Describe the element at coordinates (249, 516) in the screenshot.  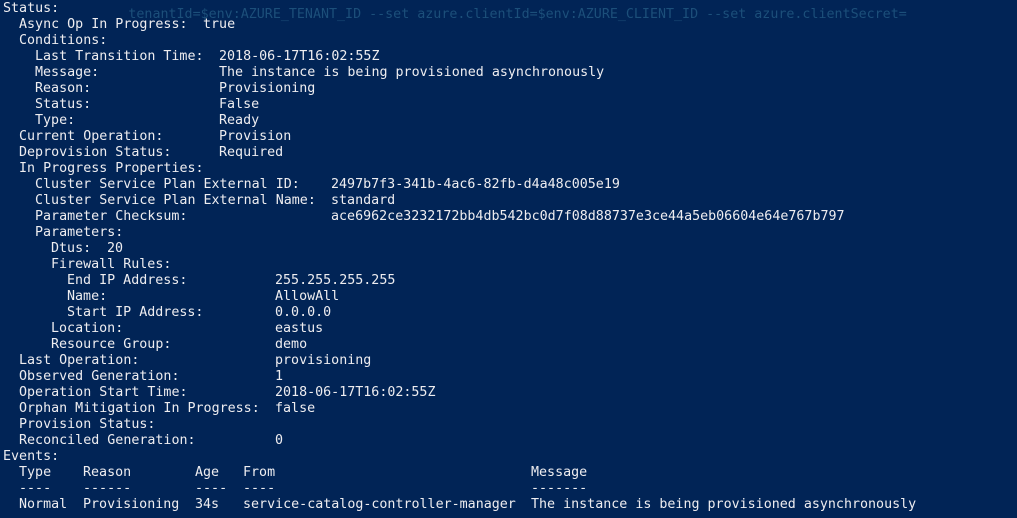
I see `ghost-prompt-text` at that location.